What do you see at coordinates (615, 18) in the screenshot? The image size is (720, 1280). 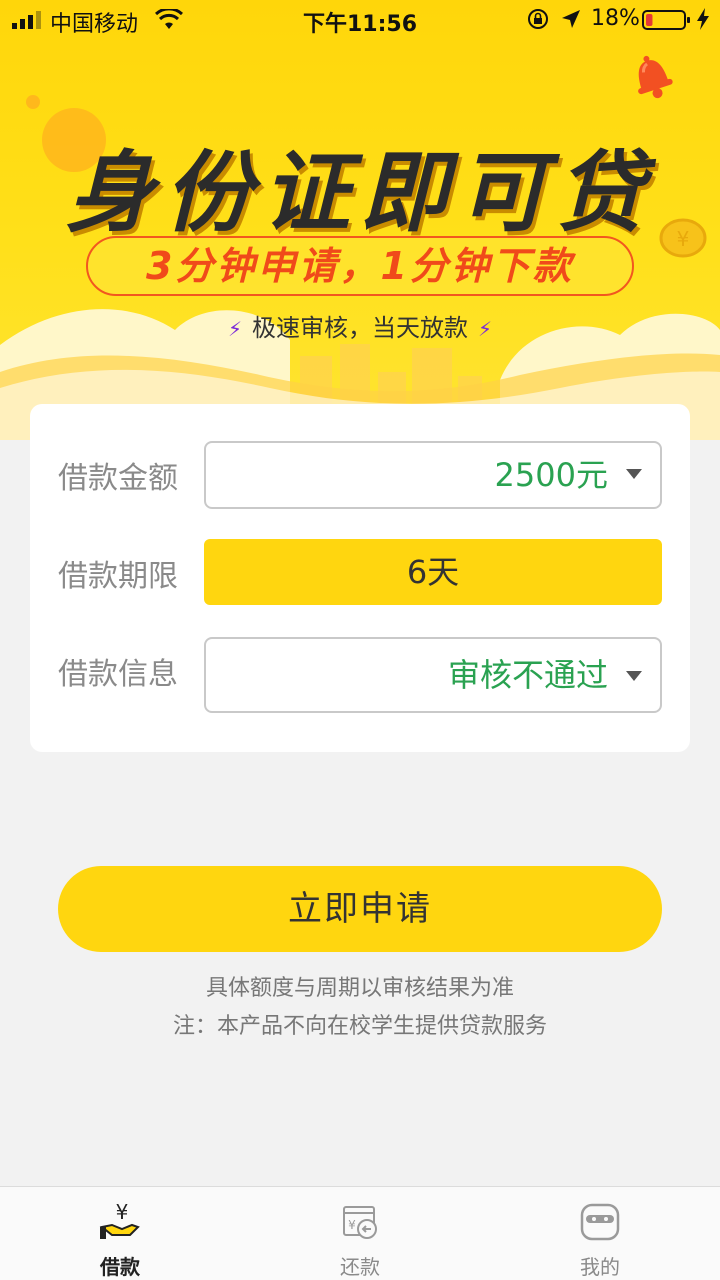 I see `battery-percent: 18%` at bounding box center [615, 18].